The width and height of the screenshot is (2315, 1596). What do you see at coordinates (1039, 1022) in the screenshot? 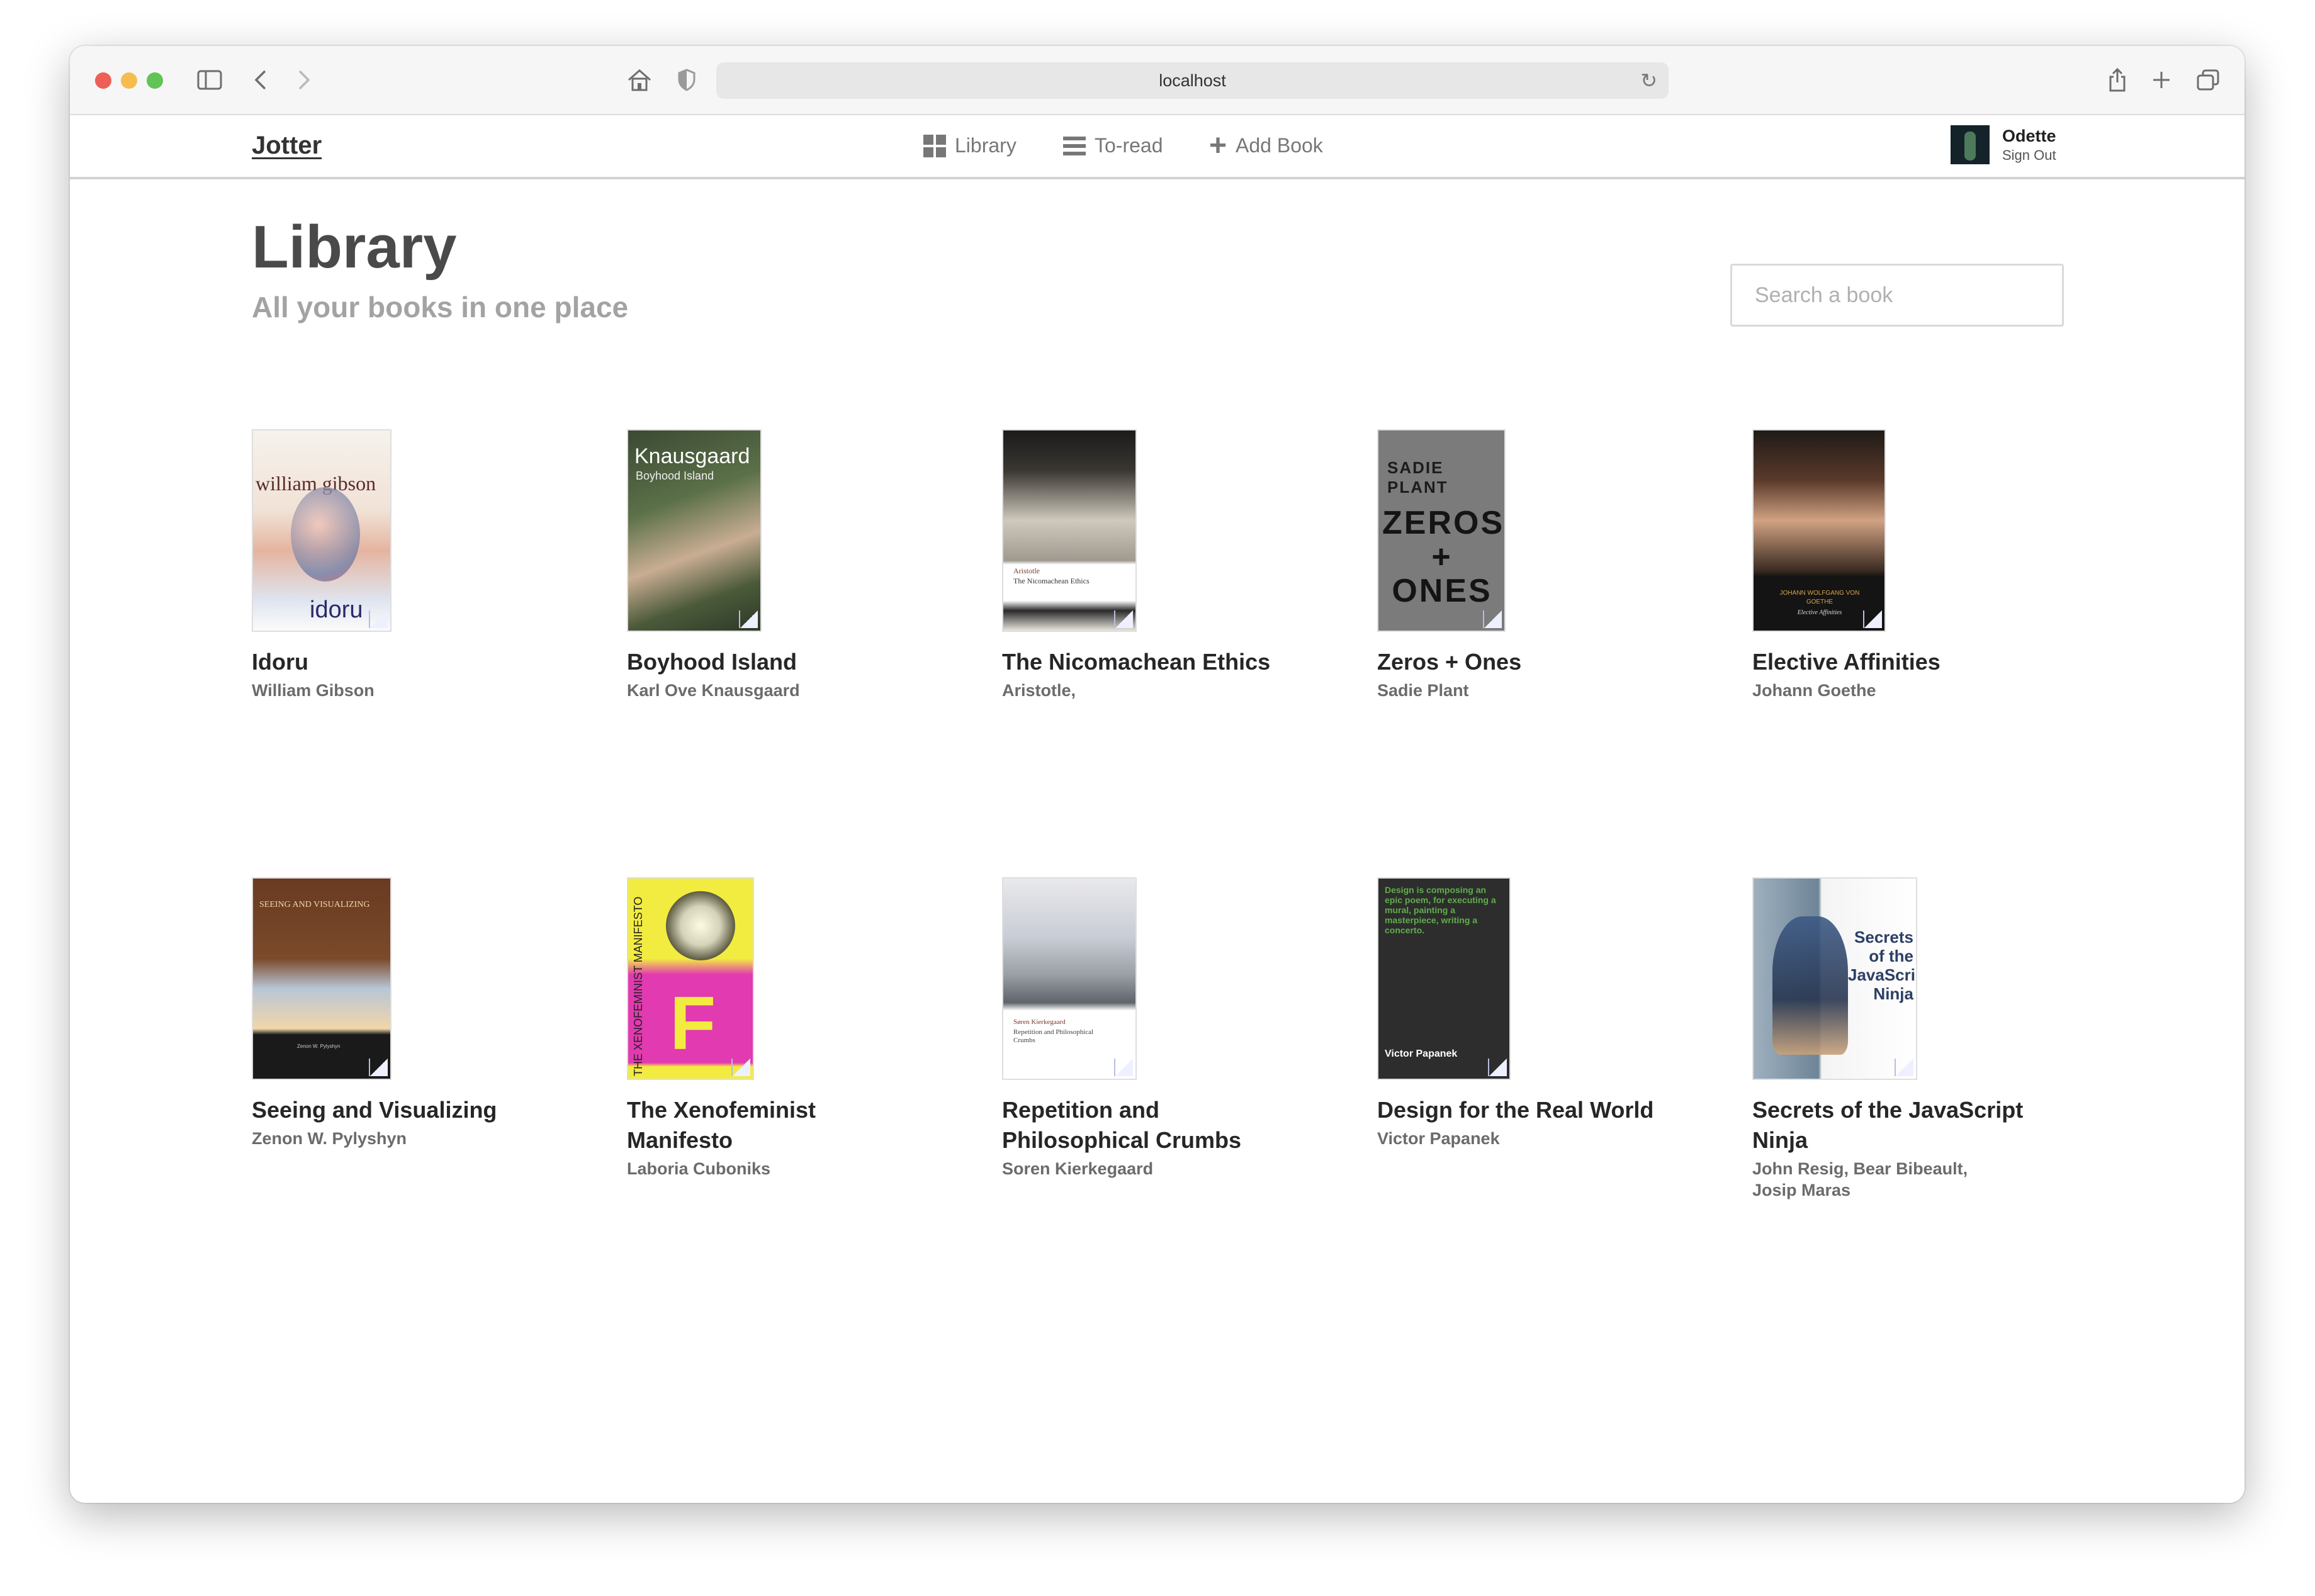
I see `cover-title: Søren Kierkegaard` at bounding box center [1039, 1022].